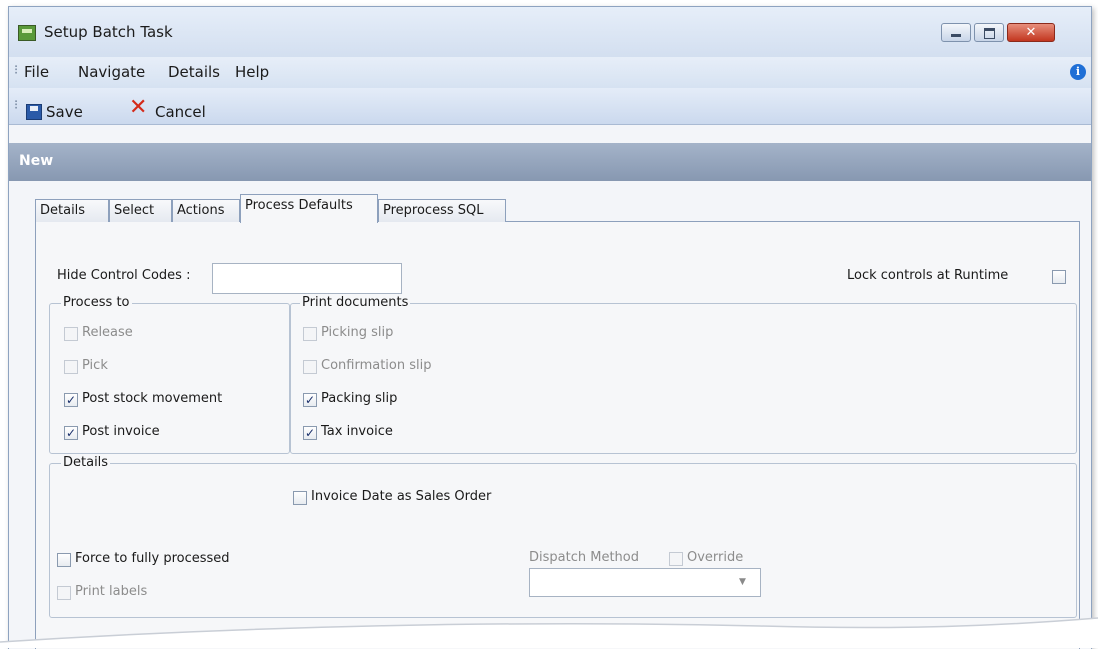 The width and height of the screenshot is (1098, 649). What do you see at coordinates (71, 334) in the screenshot?
I see `release-checkbox` at bounding box center [71, 334].